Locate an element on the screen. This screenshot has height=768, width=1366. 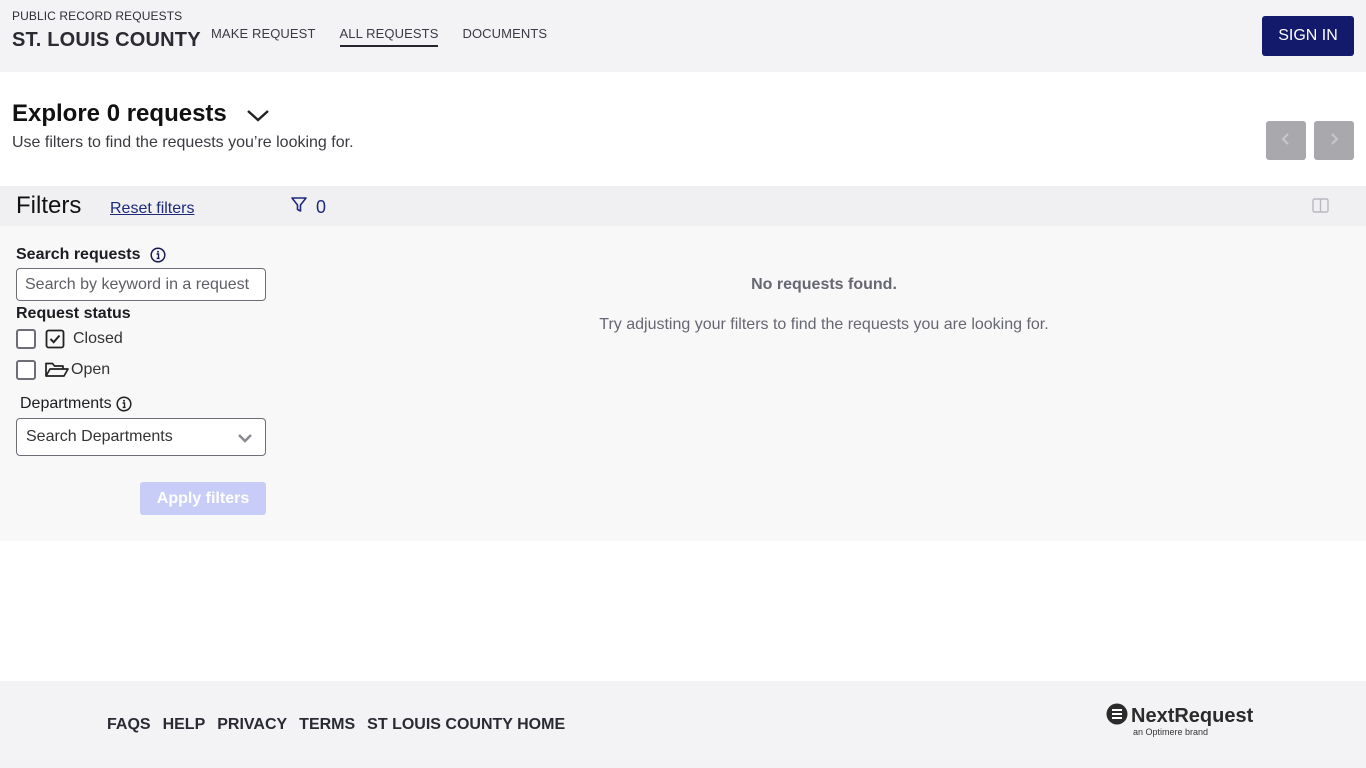
nav-documents: DOCUMENTS is located at coordinates (504, 36).